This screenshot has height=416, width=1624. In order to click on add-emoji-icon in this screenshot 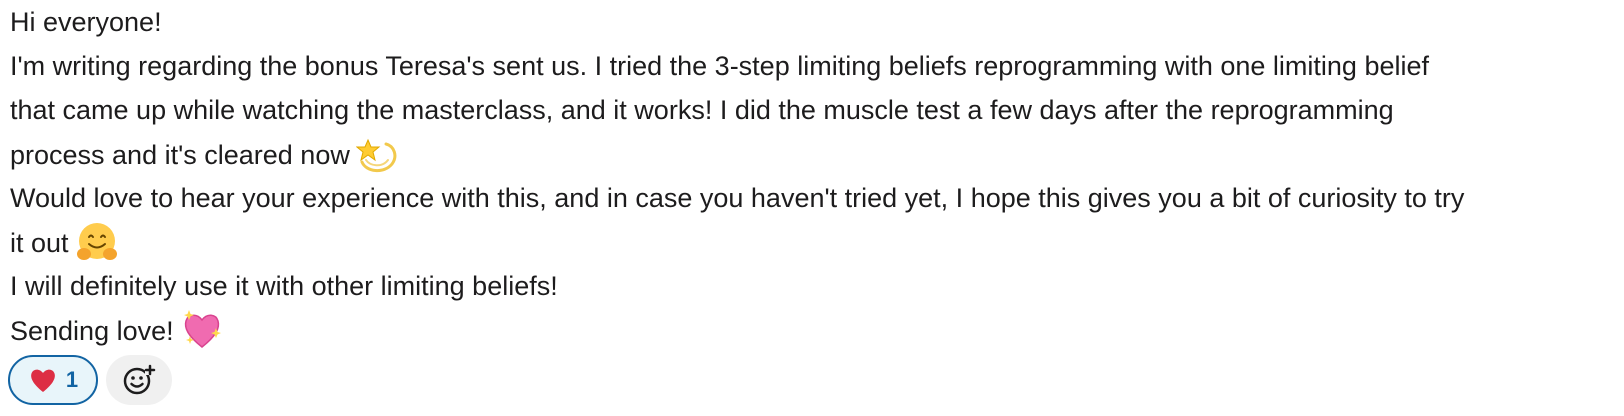, I will do `click(139, 380)`.